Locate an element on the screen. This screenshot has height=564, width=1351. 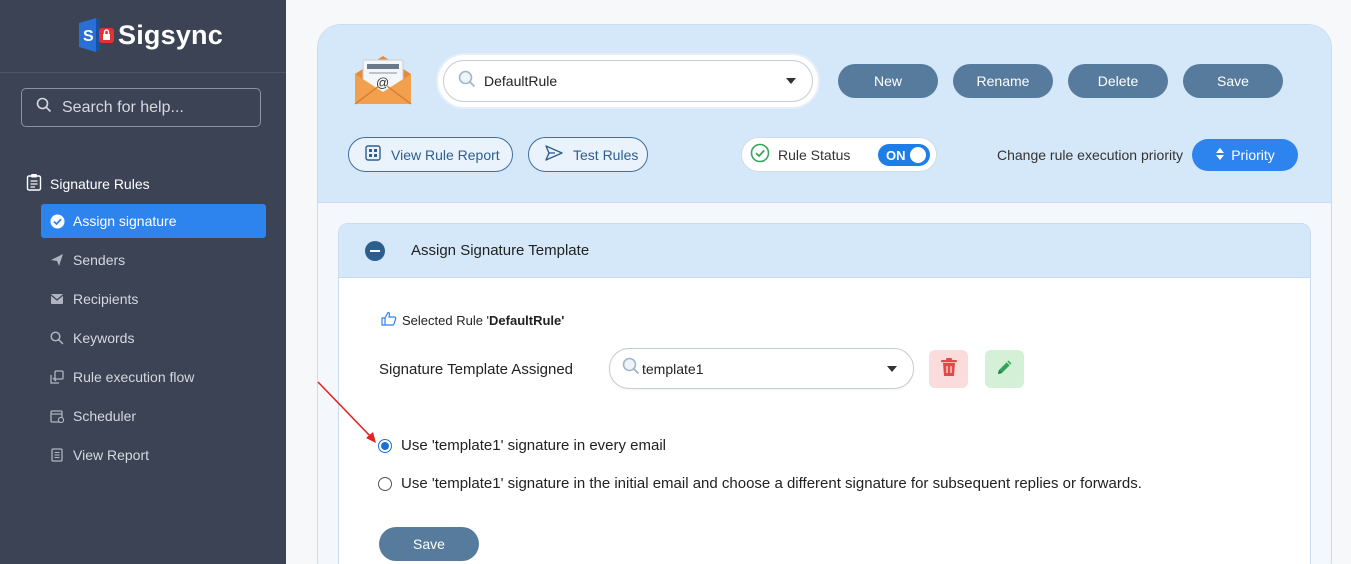
sidebar-section-signature-rules: Signature Rules is located at coordinates (88, 183).